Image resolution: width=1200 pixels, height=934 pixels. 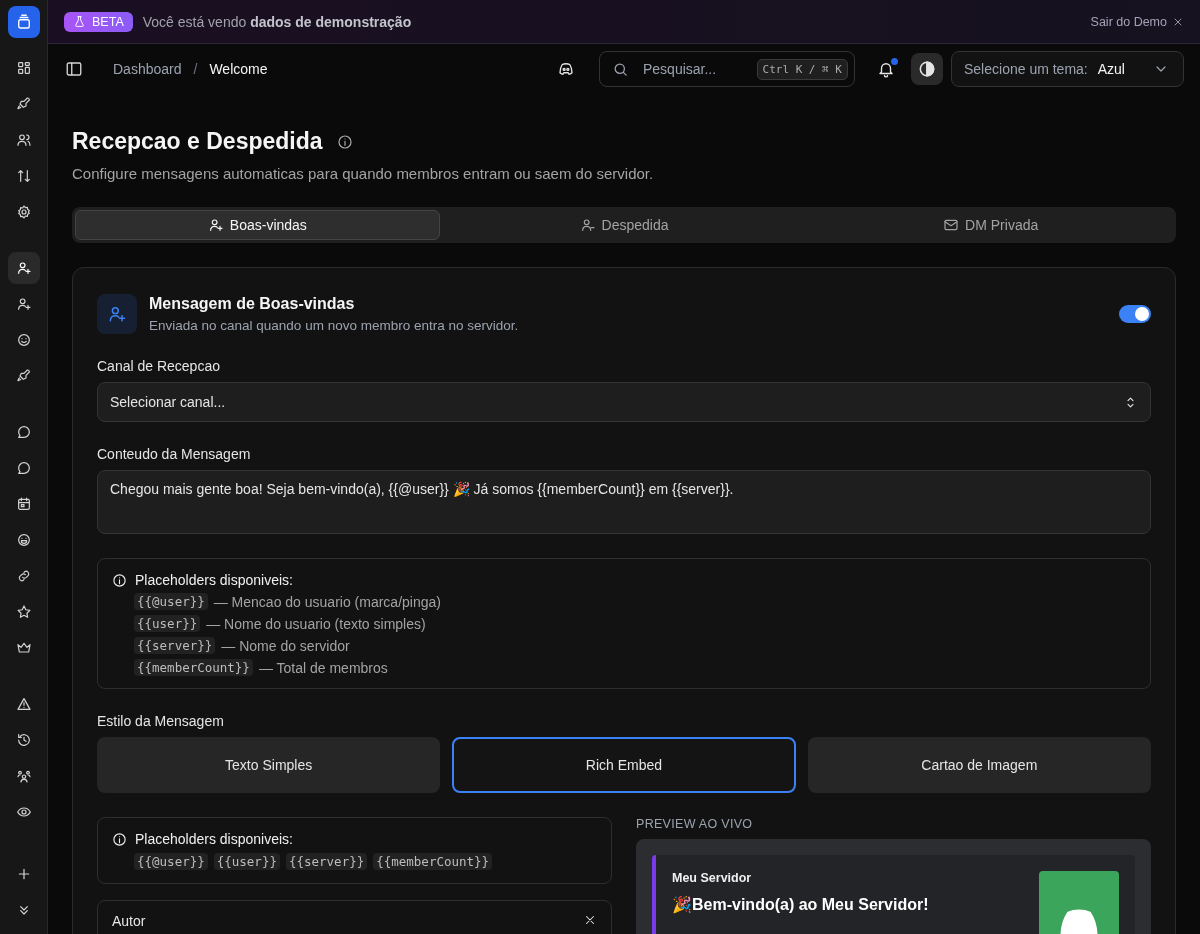 What do you see at coordinates (354, 917) in the screenshot?
I see `collapsible-section: Autor` at bounding box center [354, 917].